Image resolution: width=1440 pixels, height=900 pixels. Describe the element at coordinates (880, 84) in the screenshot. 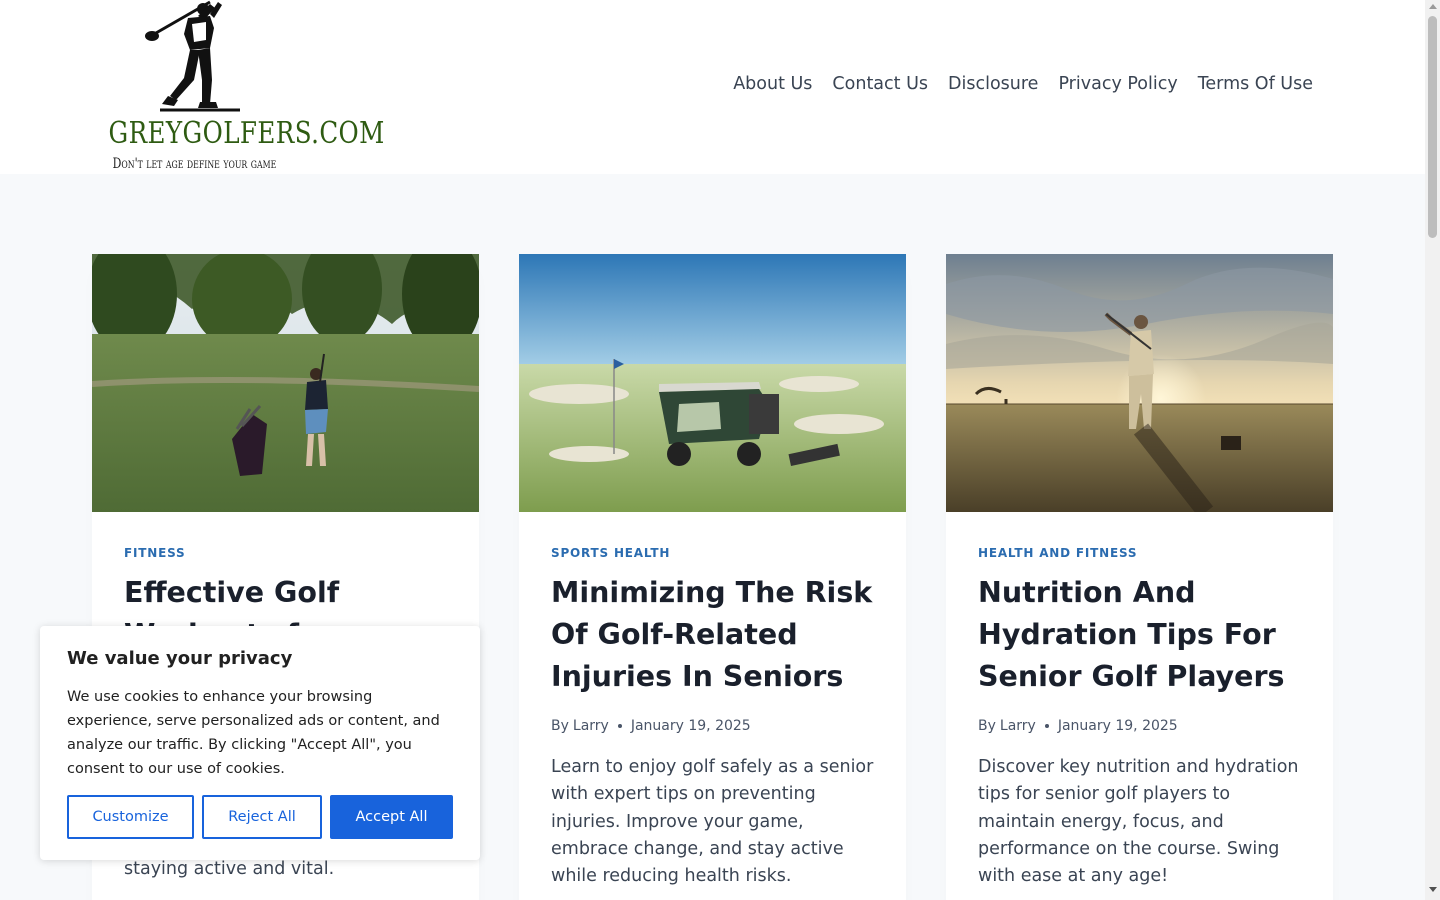

I see `nav-link-contact-us: Contact Us` at that location.